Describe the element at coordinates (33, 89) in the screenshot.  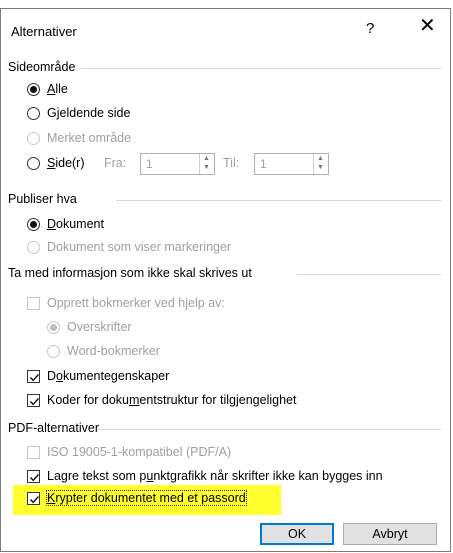
I see `radio-all` at that location.